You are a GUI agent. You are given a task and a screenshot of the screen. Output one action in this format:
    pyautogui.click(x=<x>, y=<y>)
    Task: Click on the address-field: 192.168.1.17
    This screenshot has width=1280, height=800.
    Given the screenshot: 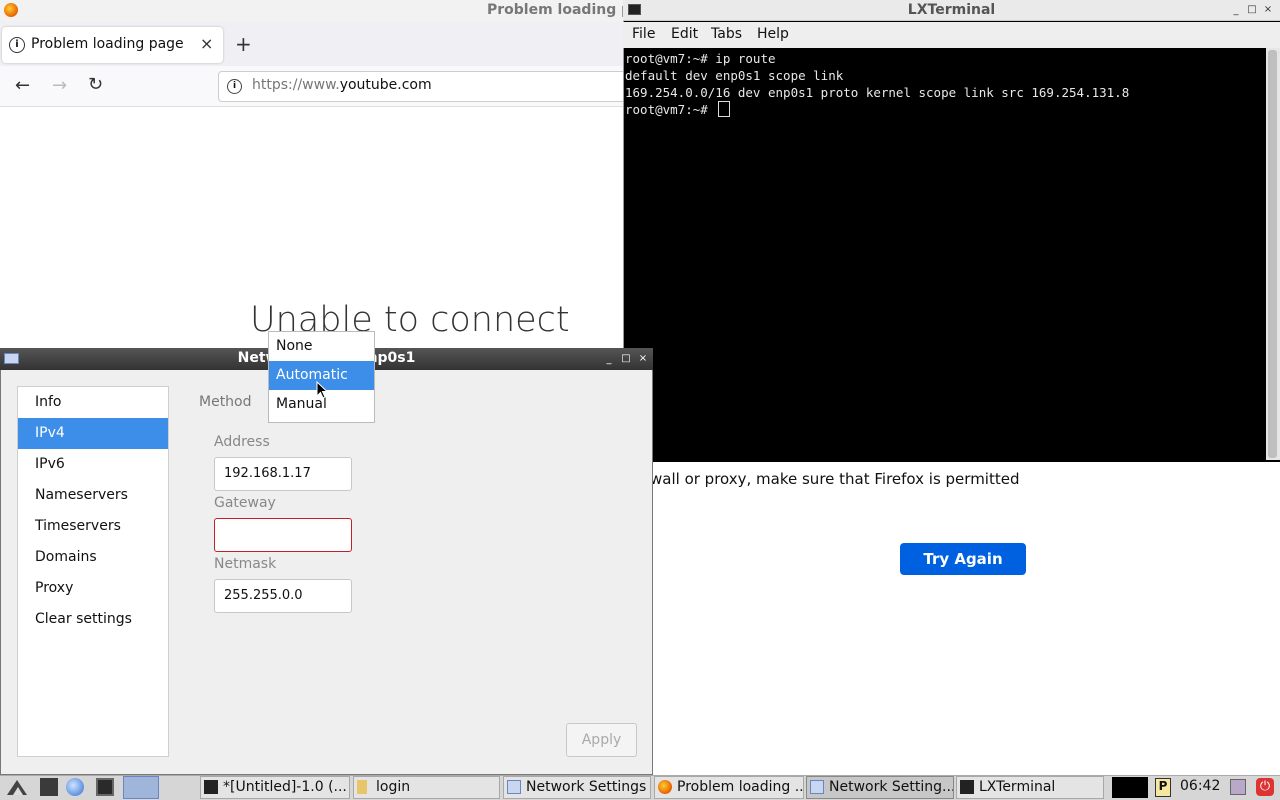 What is the action you would take?
    pyautogui.click(x=283, y=474)
    